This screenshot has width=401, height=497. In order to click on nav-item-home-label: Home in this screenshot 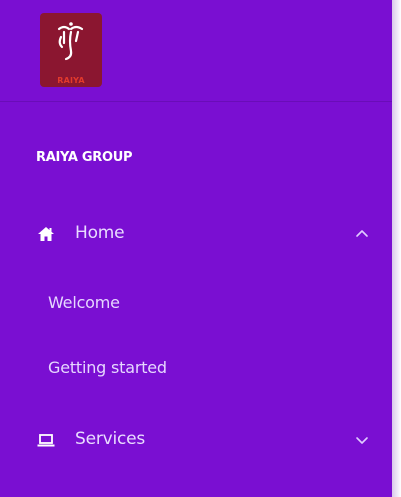, I will do `click(100, 233)`.